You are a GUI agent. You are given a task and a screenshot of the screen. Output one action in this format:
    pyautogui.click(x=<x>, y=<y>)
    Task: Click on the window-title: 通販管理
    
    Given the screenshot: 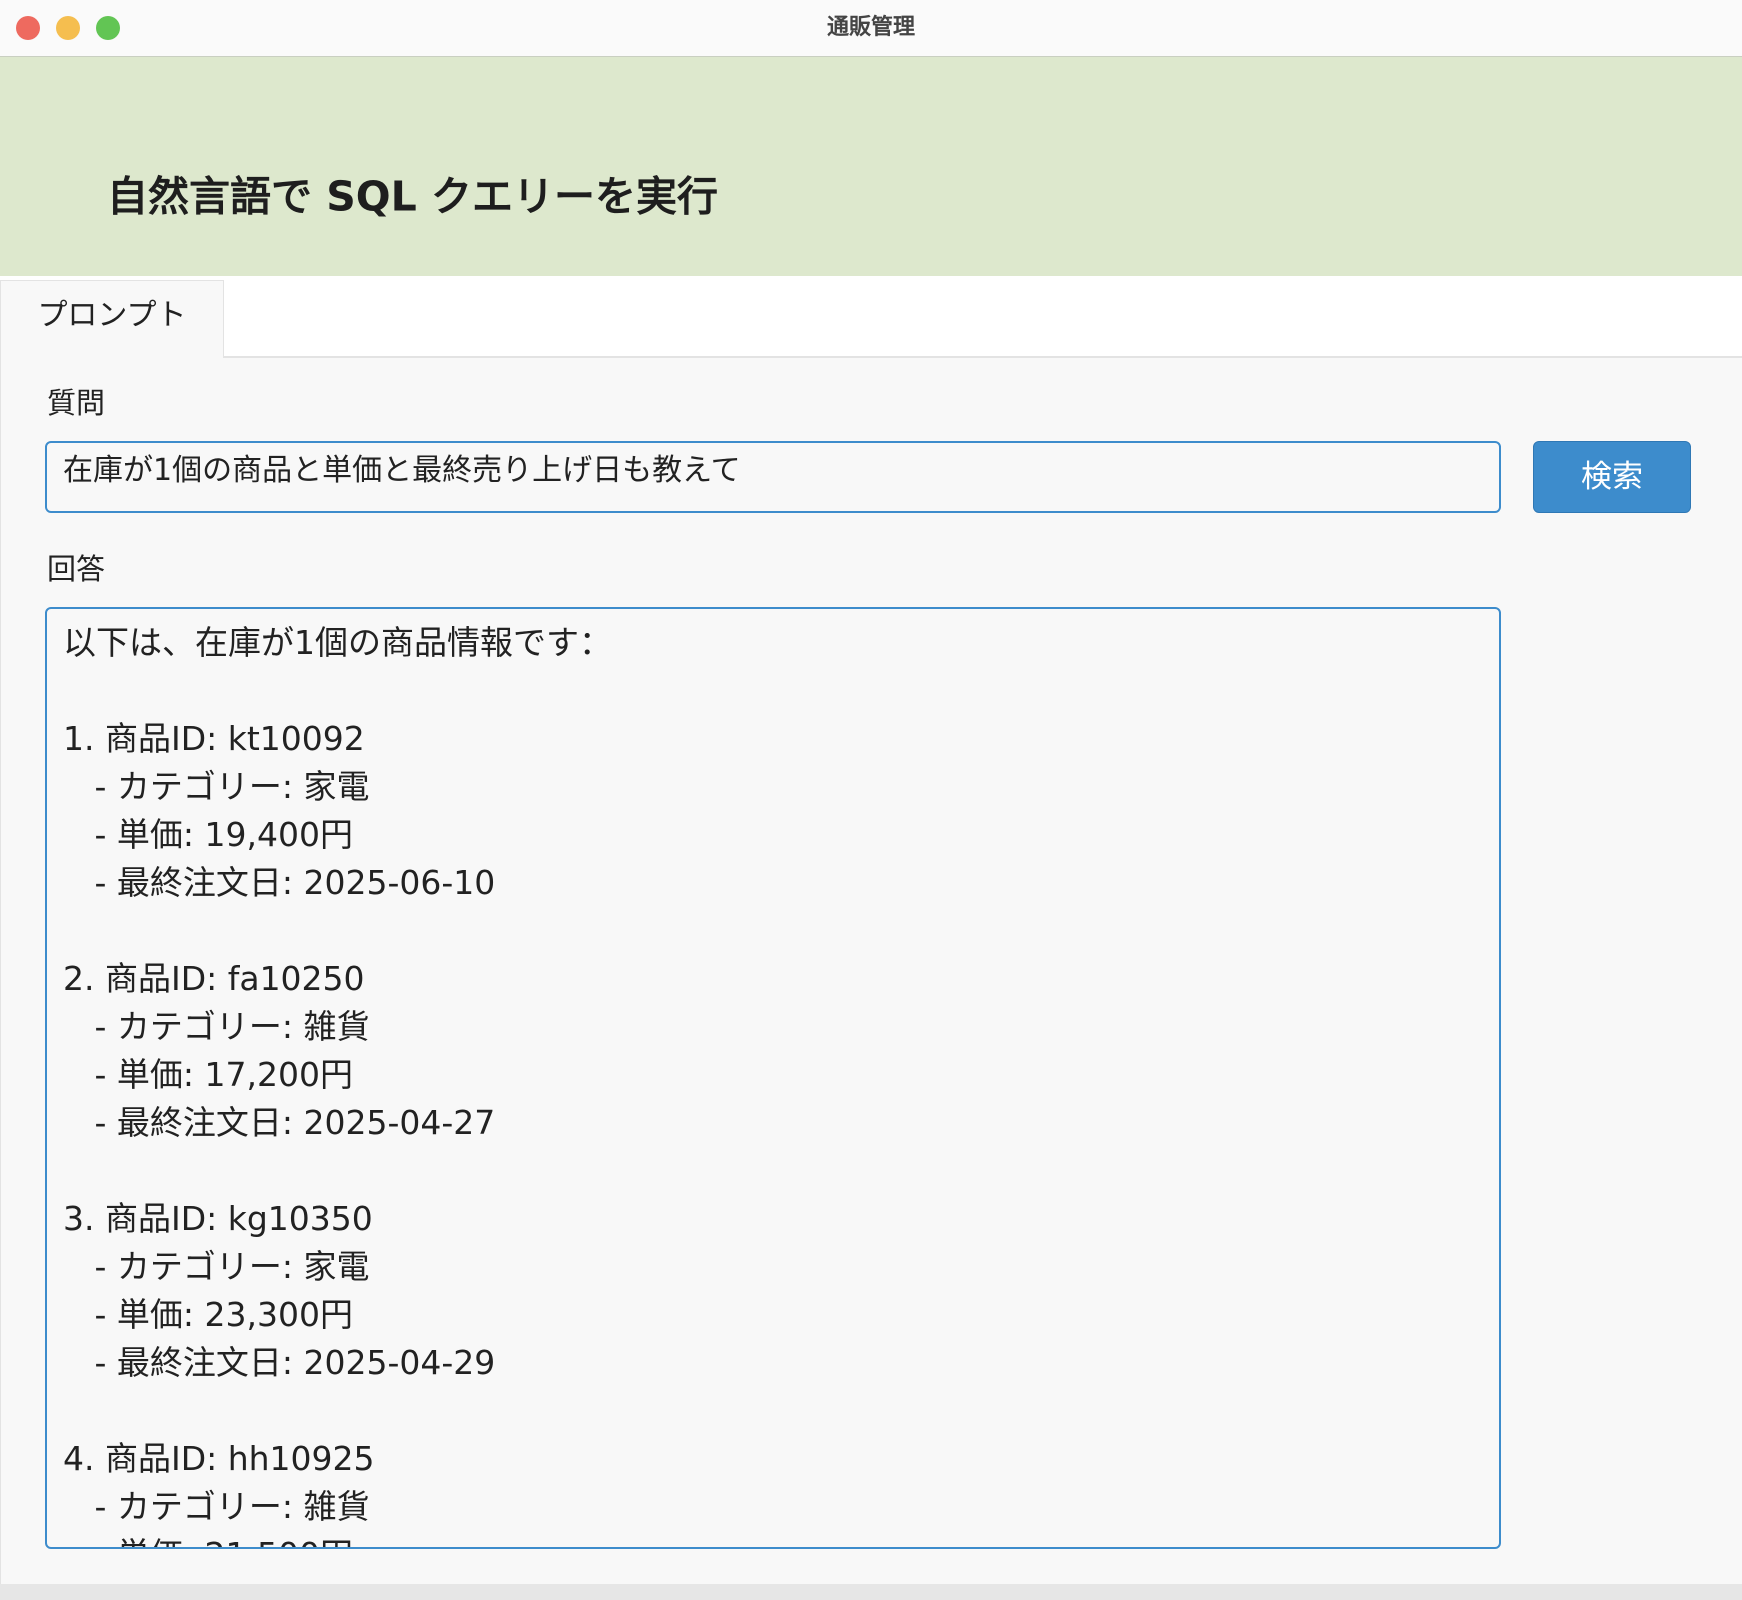 What is the action you would take?
    pyautogui.click(x=870, y=27)
    